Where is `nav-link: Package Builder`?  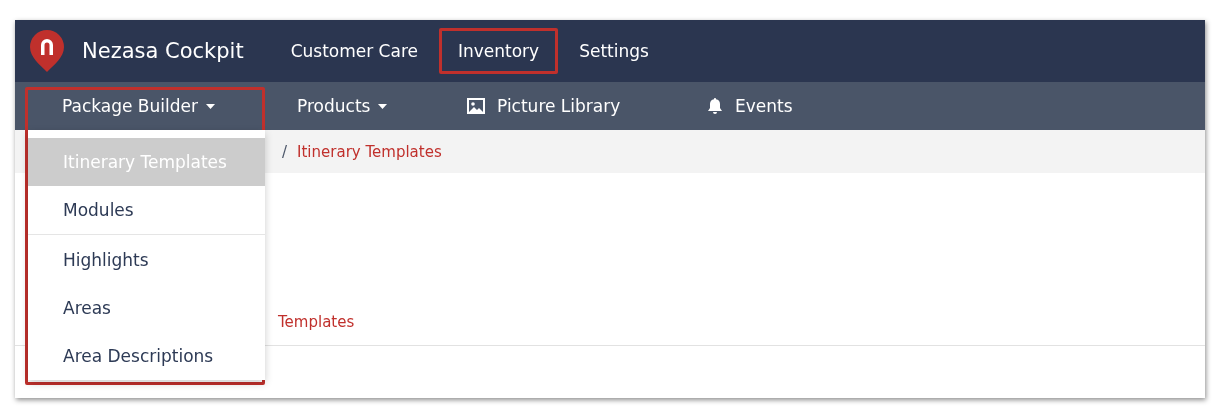
nav-link: Package Builder is located at coordinates (179, 106).